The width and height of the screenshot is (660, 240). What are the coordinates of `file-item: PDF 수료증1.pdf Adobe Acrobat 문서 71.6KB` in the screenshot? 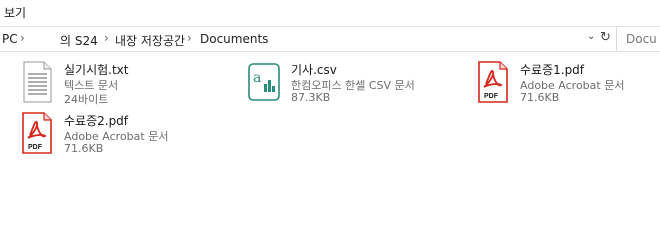 It's located at (566, 85).